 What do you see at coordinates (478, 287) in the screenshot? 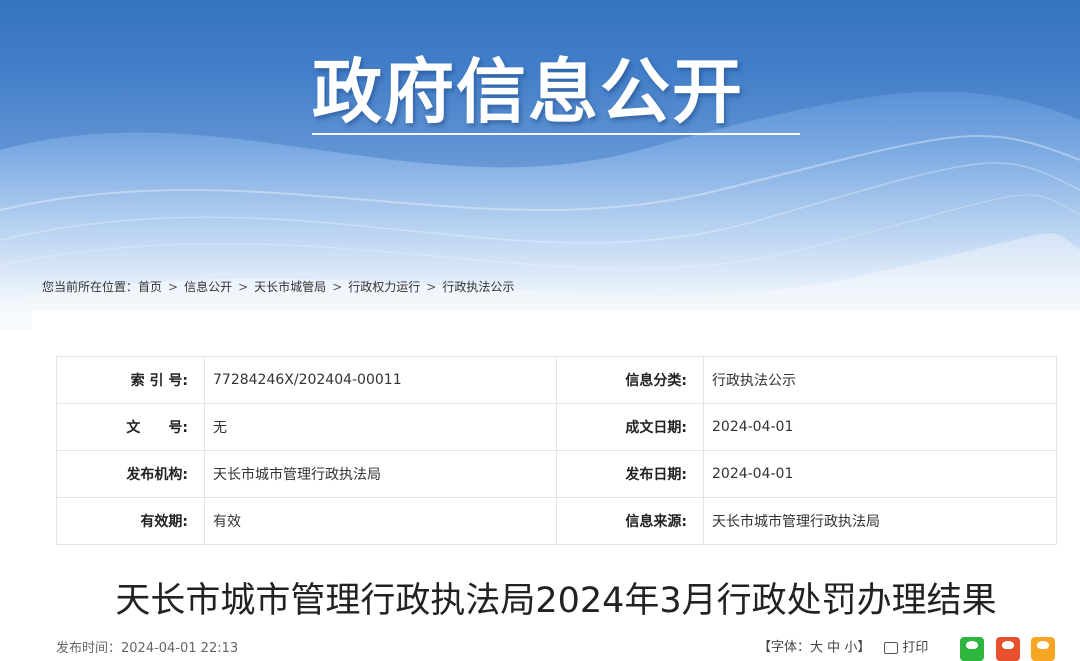
I see `breadcrumb-enforcement-notice: 行政执法公示` at bounding box center [478, 287].